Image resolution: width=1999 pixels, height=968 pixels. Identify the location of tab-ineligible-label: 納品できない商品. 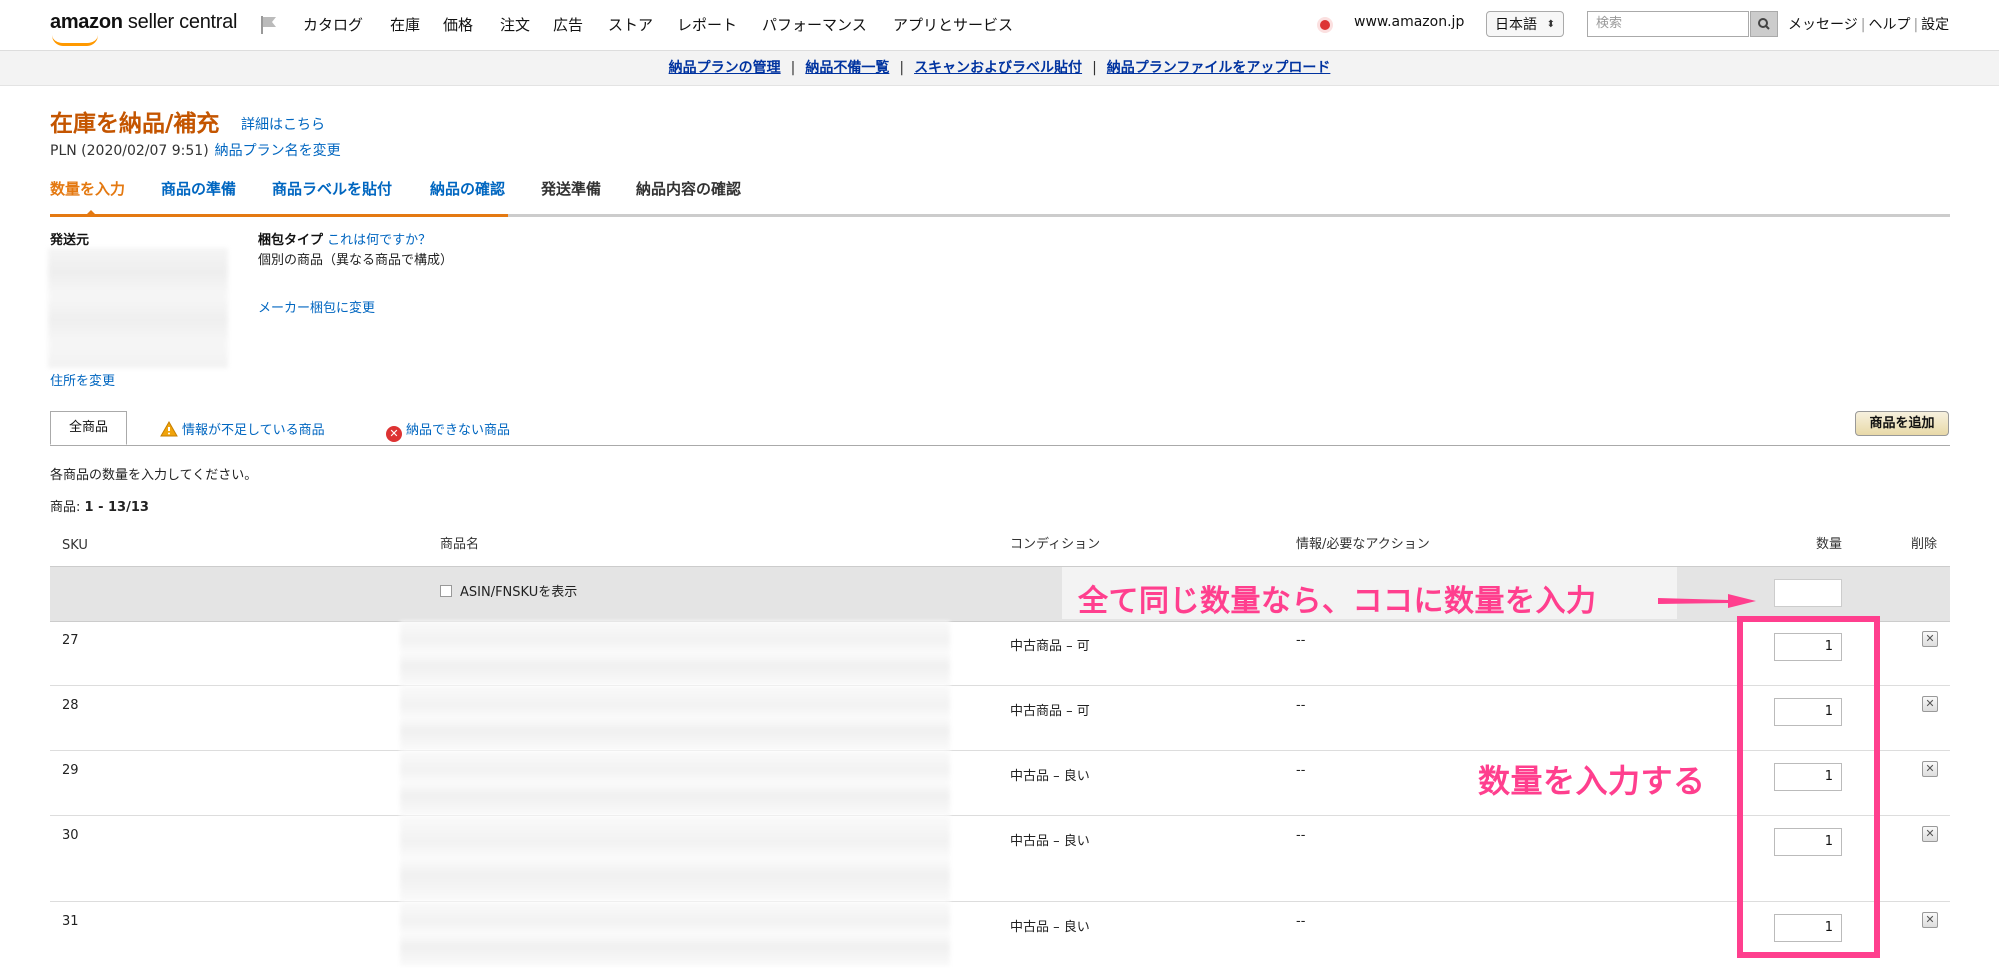
(458, 430).